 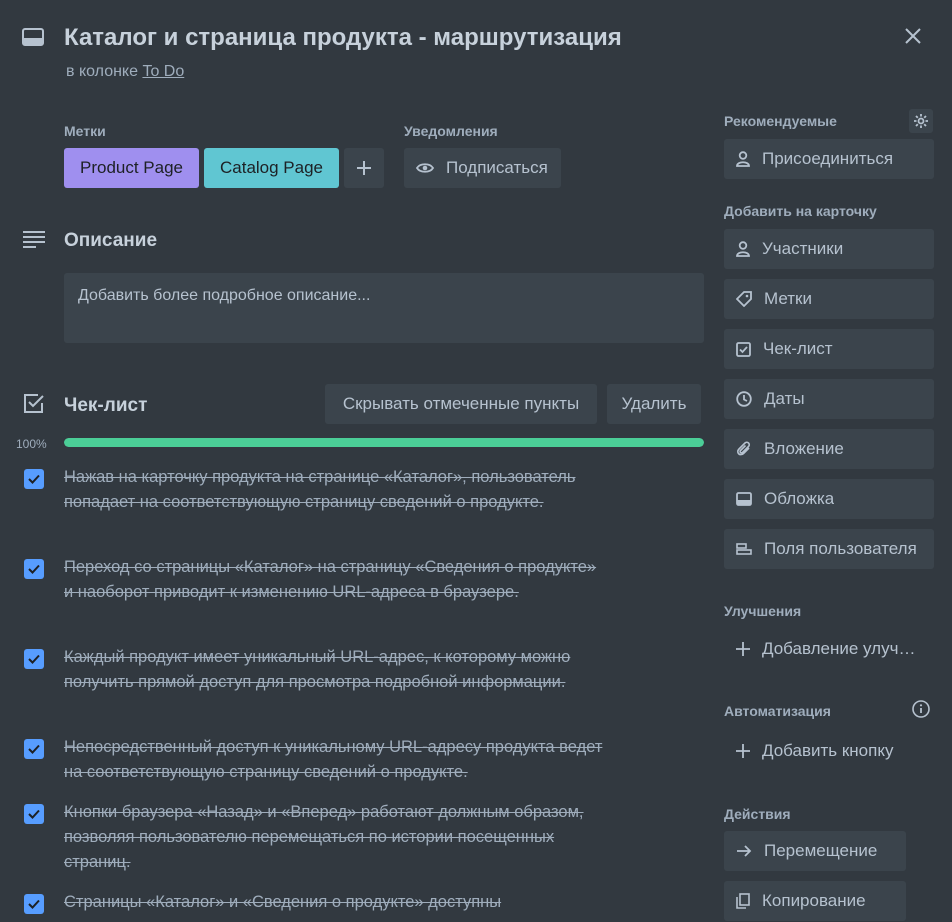 What do you see at coordinates (34, 241) in the screenshot?
I see `description-icon` at bounding box center [34, 241].